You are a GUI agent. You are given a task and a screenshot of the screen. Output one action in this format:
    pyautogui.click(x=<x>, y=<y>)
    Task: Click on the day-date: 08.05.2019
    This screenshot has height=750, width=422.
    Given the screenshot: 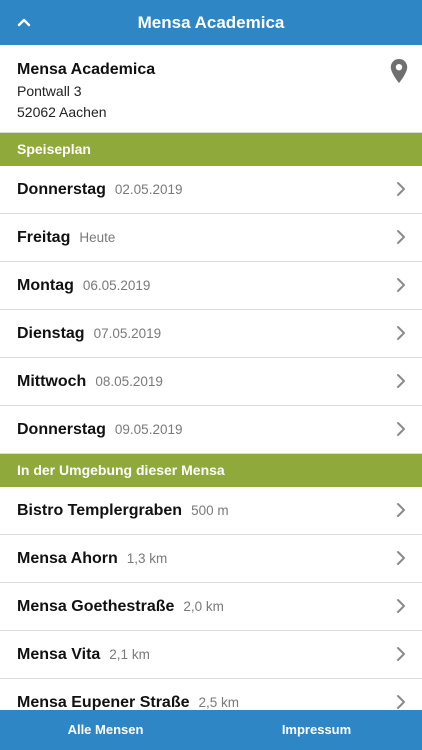 What is the action you would take?
    pyautogui.click(x=129, y=381)
    